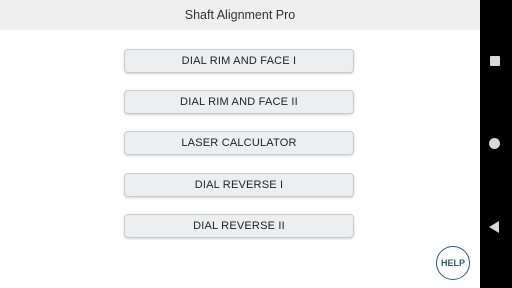 Image resolution: width=512 pixels, height=288 pixels. I want to click on dial-reverse-ii-button: DIAL REVERSE II, so click(239, 226).